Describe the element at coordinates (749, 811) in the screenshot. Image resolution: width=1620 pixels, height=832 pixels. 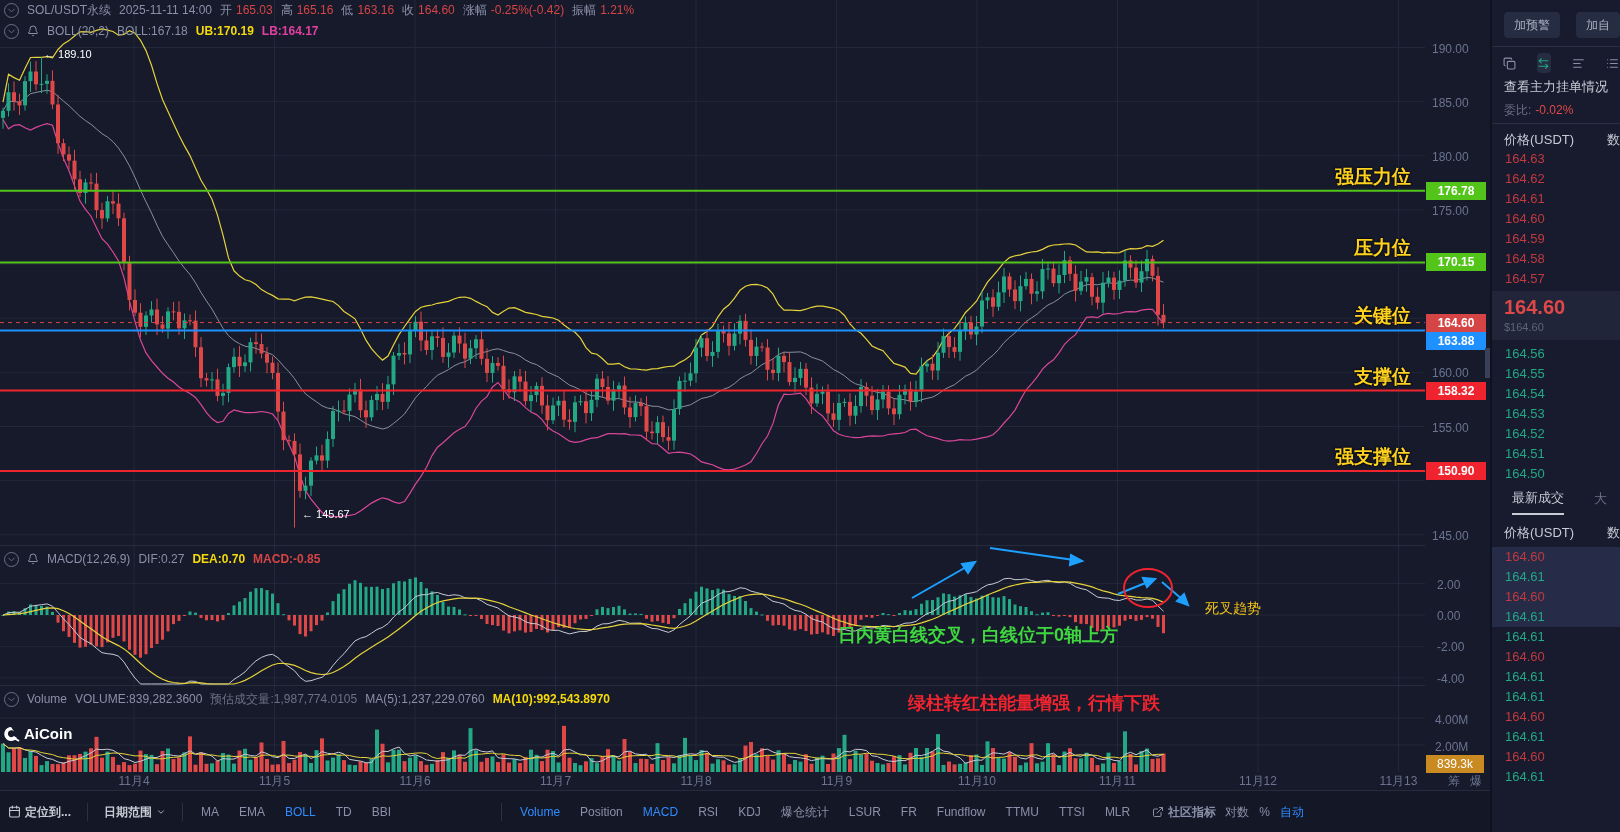
I see `indicator-tab: KDJ` at that location.